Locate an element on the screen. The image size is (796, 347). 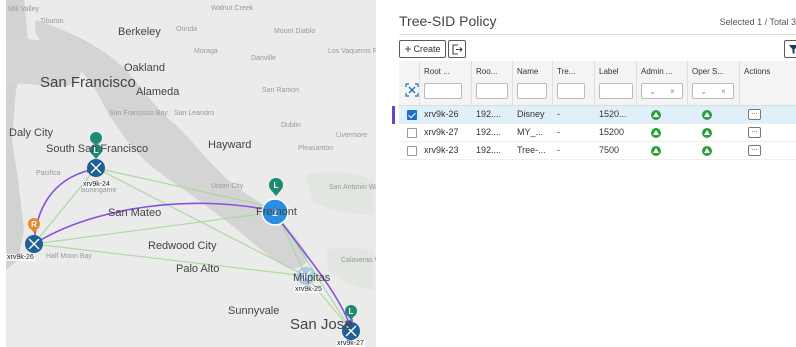
map-place-label: Los Vaqueros Reservoir Watershed is located at coordinates (352, 51).